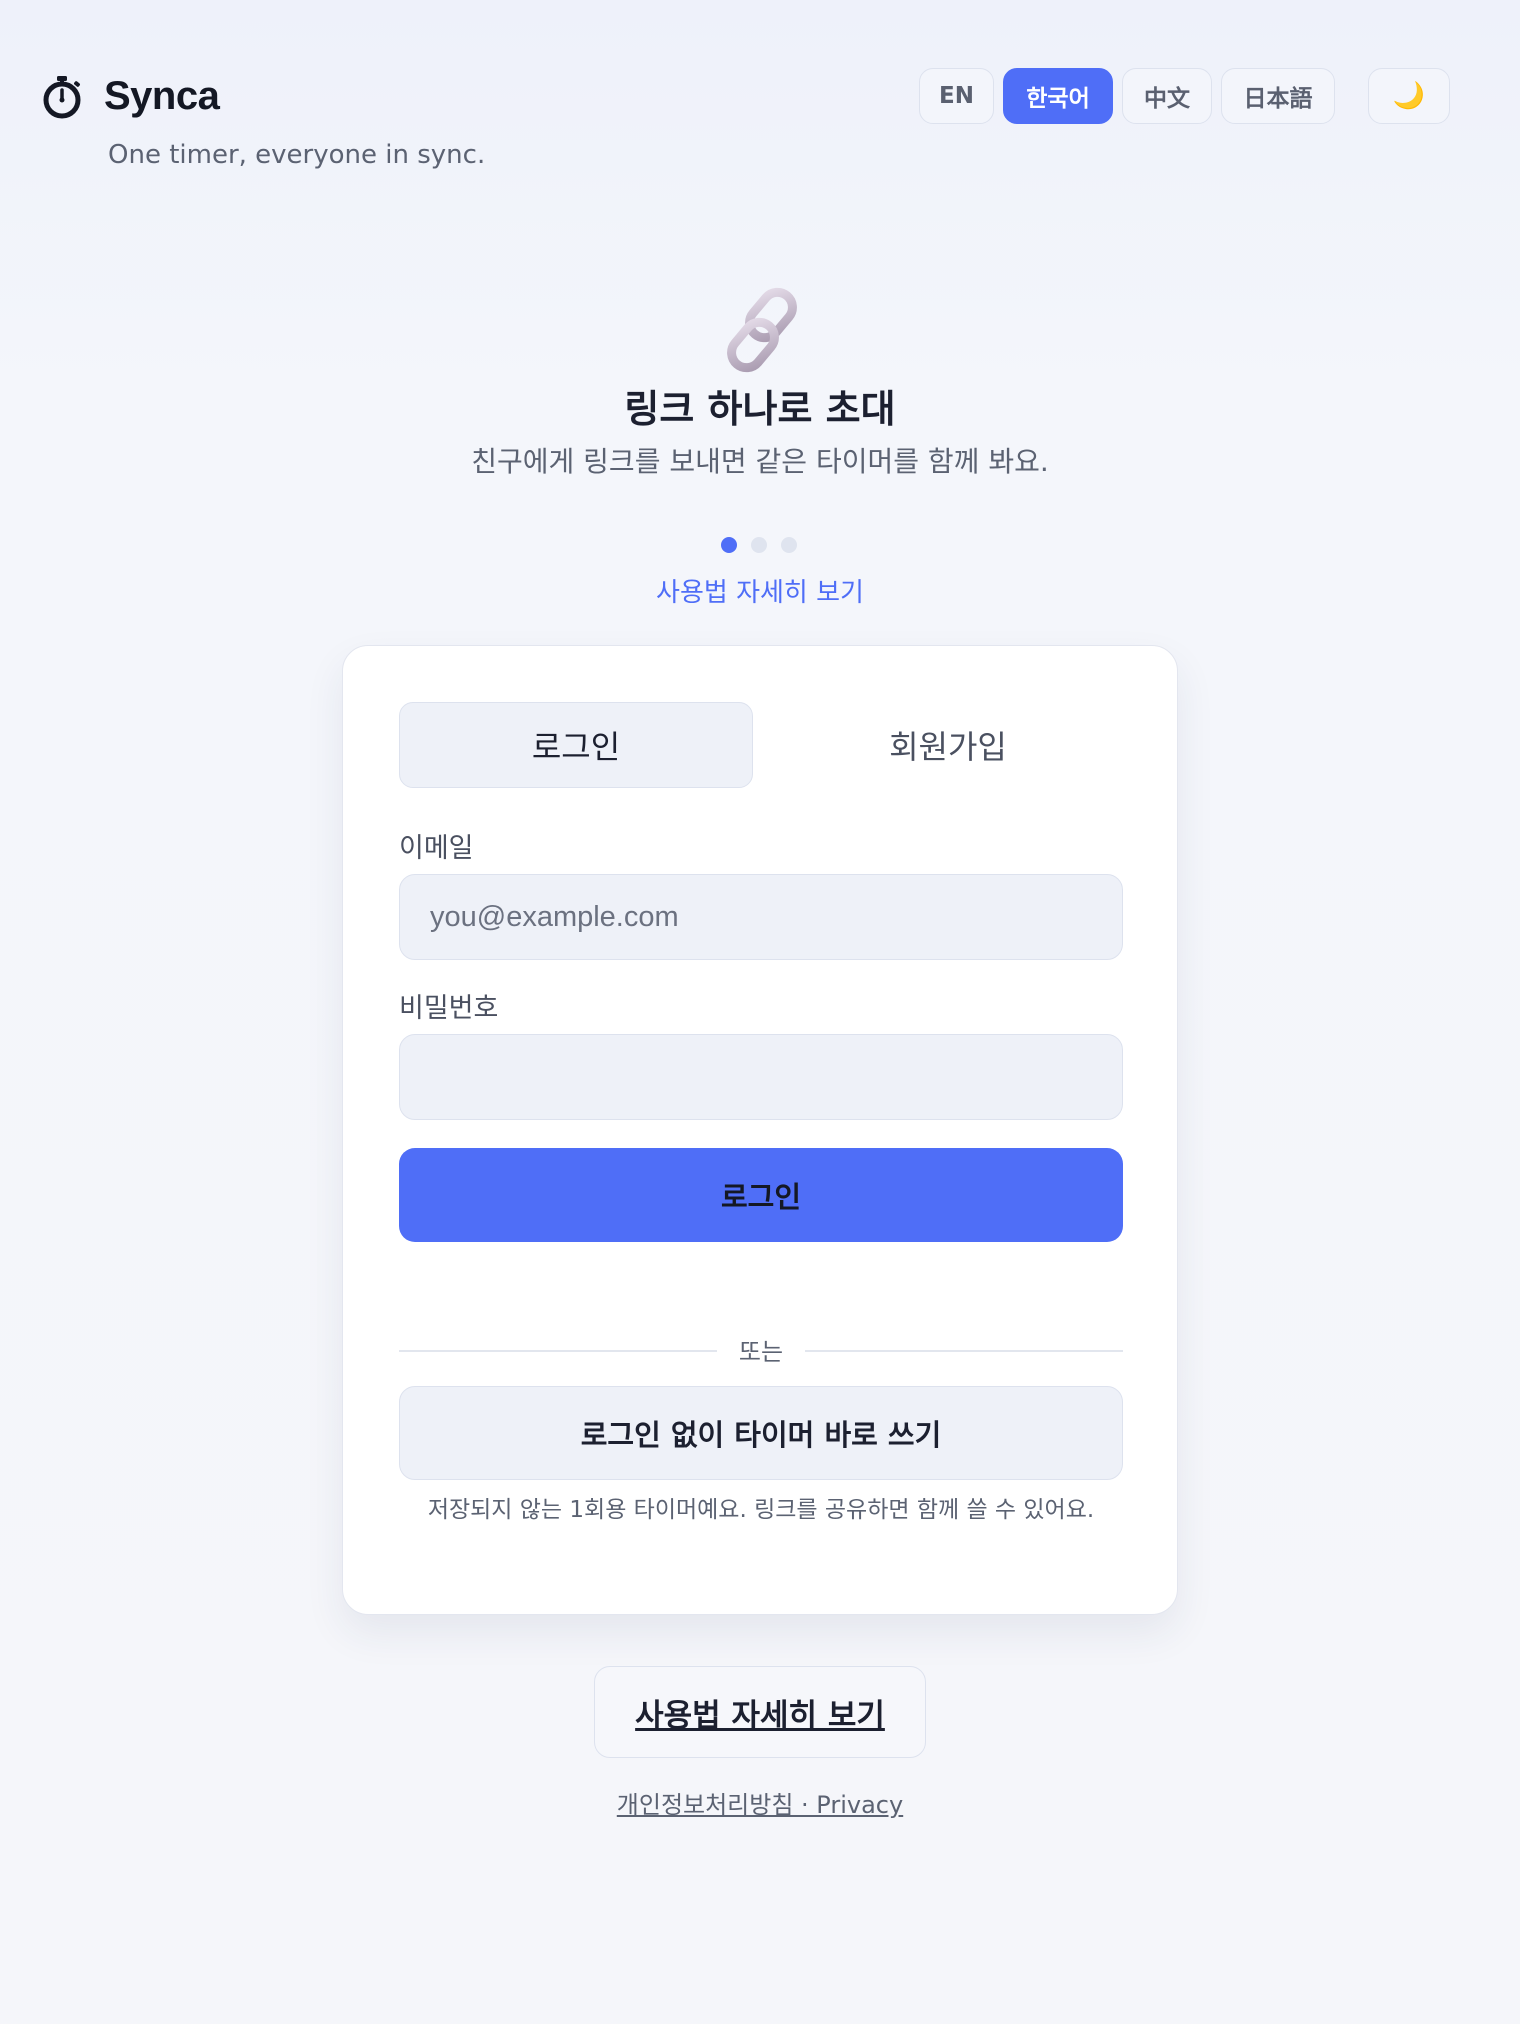 The width and height of the screenshot is (1520, 2024). Describe the element at coordinates (62, 96) in the screenshot. I see `stopwatch-icon` at that location.